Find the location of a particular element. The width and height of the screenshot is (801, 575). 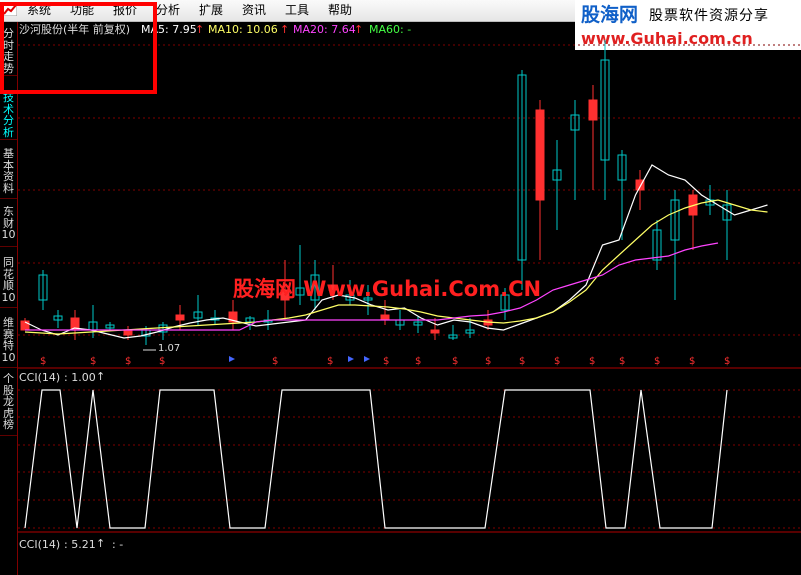

tab-eastmoney10: 东财10 is located at coordinates (8, 226).